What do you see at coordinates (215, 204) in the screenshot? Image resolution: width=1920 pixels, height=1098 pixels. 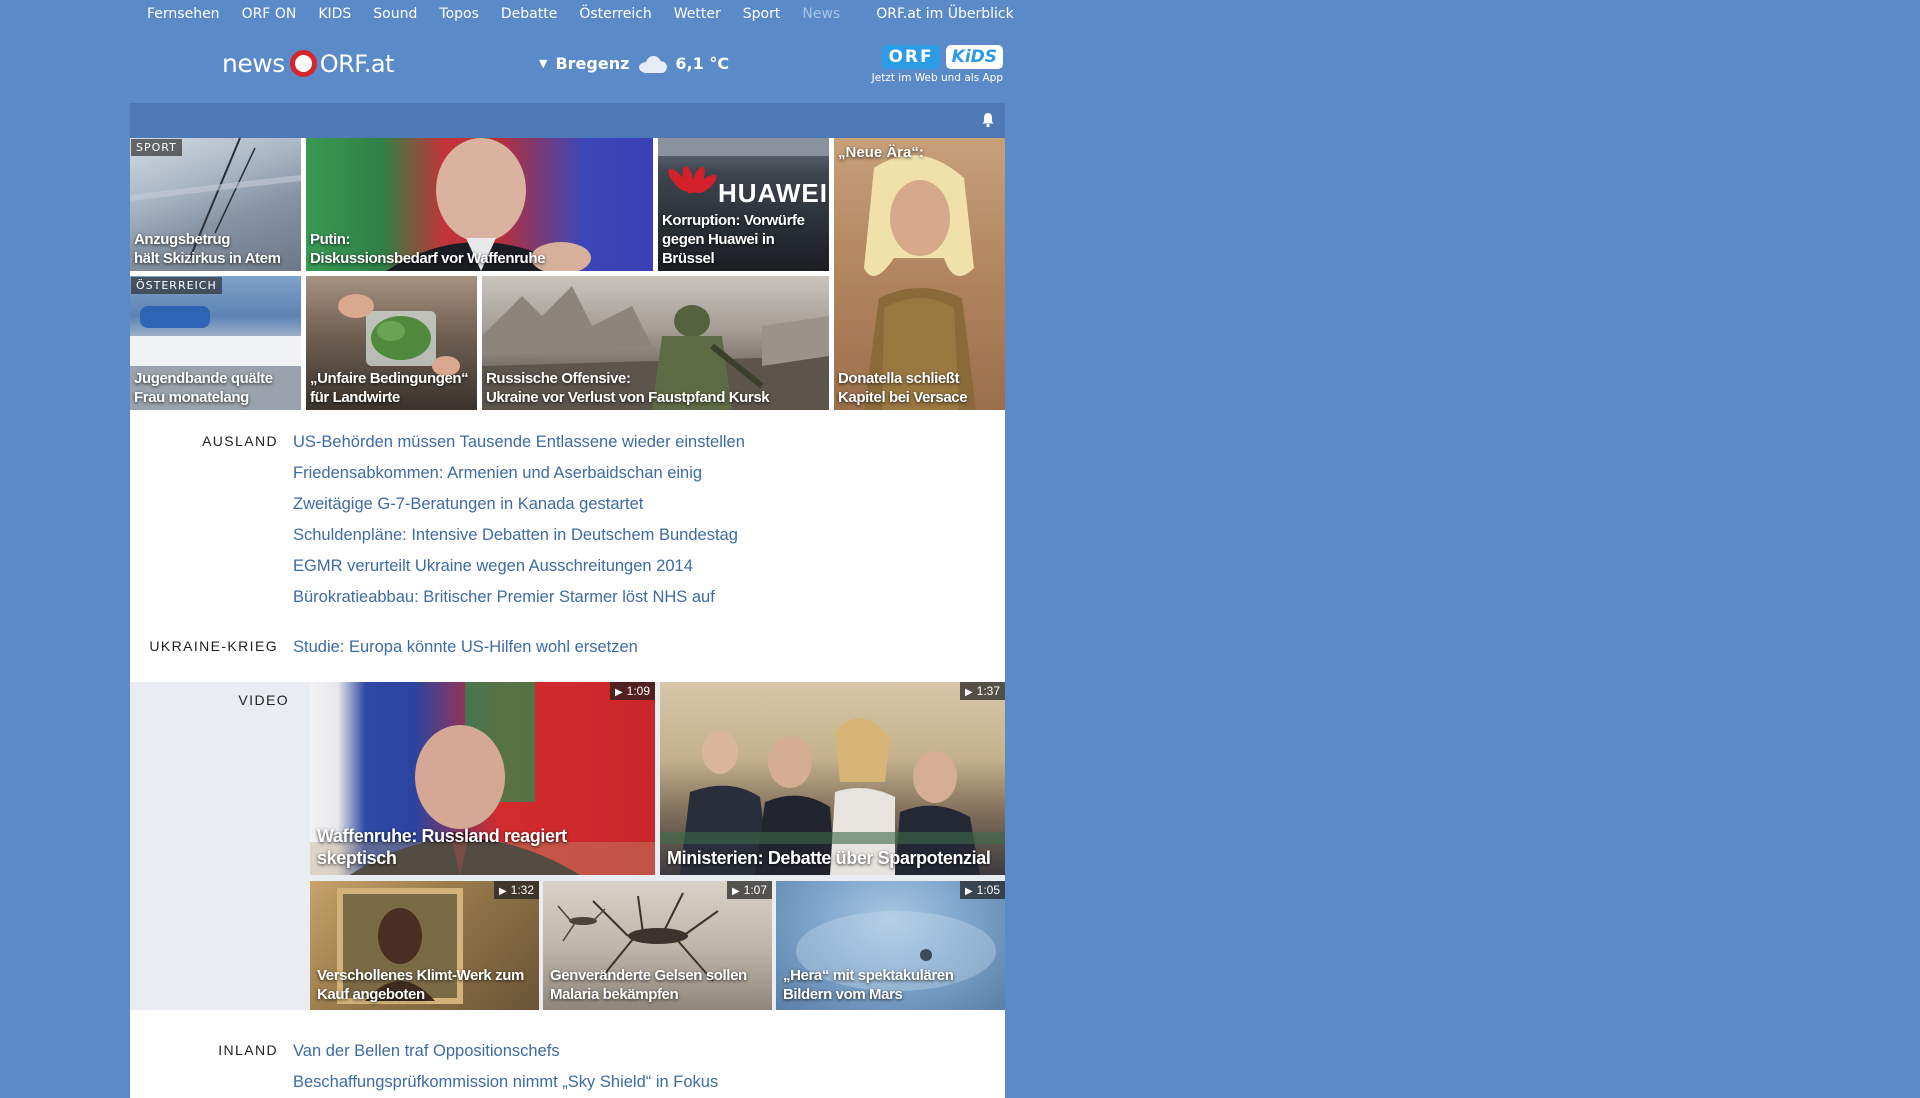 I see `story-tile-sport: SPORT Anzugsbetrug hält Skizirkus in Atem` at bounding box center [215, 204].